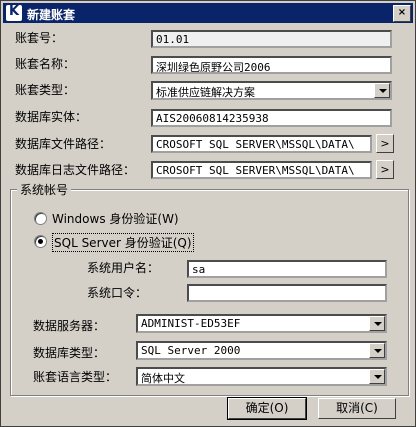 This screenshot has width=416, height=427. What do you see at coordinates (51, 117) in the screenshot?
I see `db-instance-label: 数据库实体：` at bounding box center [51, 117].